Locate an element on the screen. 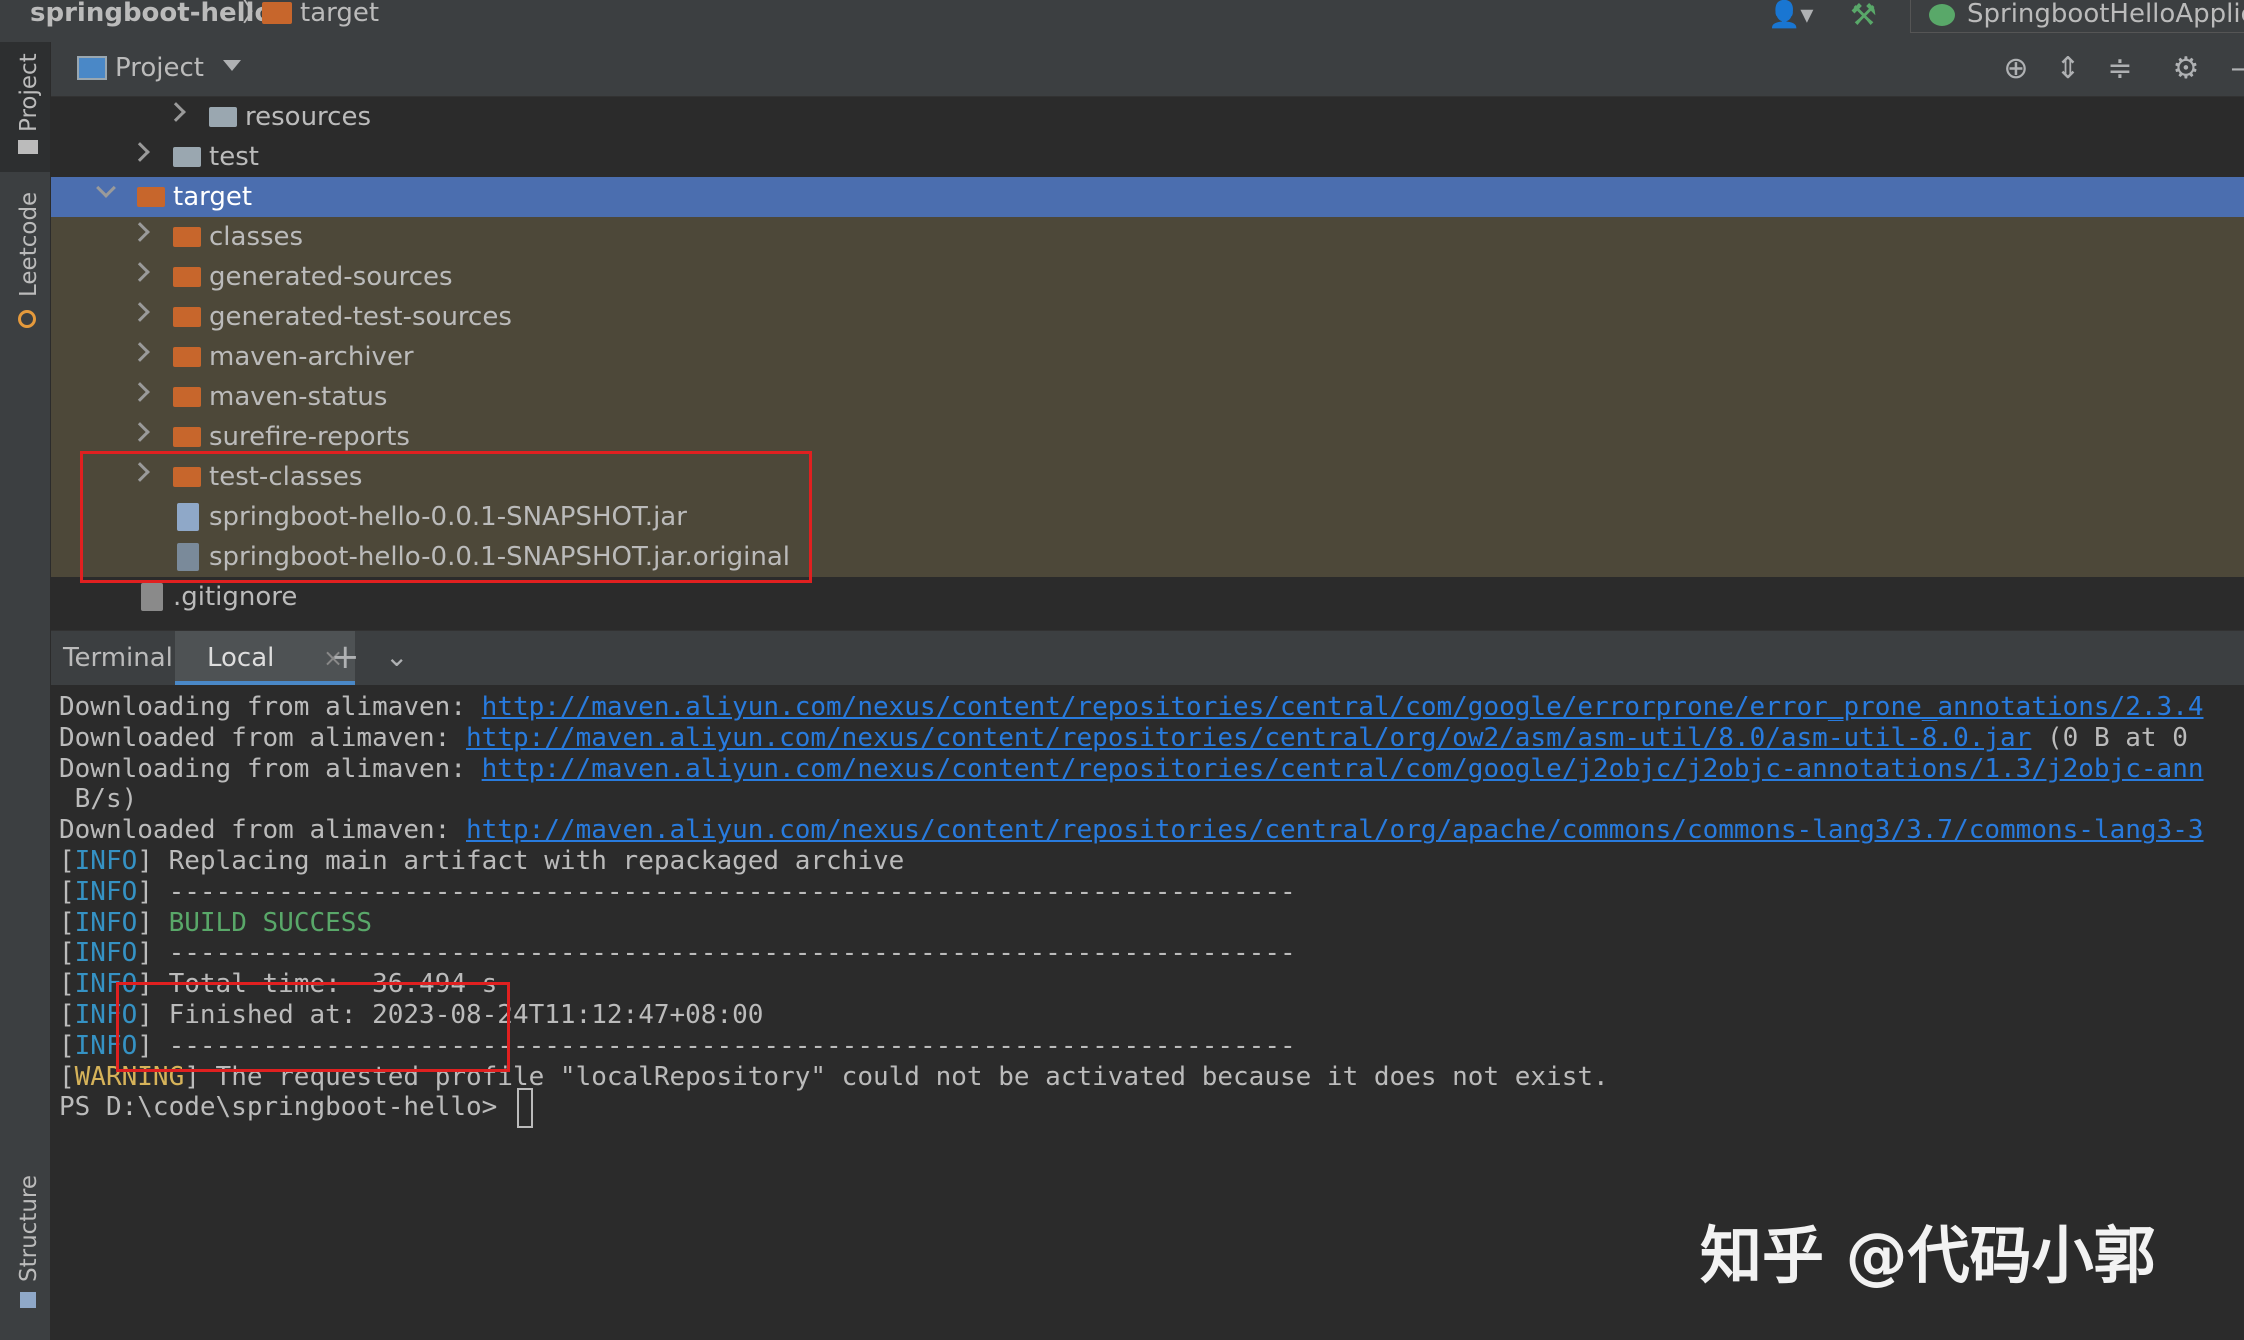  structure-icon is located at coordinates (28, 1300).